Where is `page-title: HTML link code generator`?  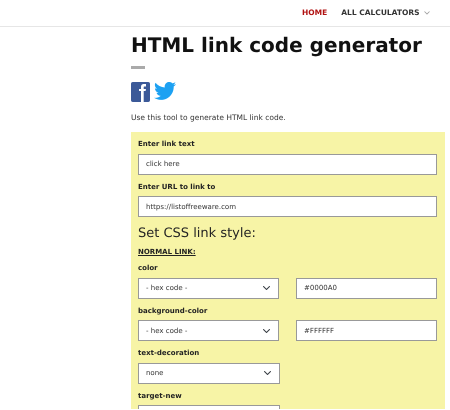 page-title: HTML link code generator is located at coordinates (277, 45).